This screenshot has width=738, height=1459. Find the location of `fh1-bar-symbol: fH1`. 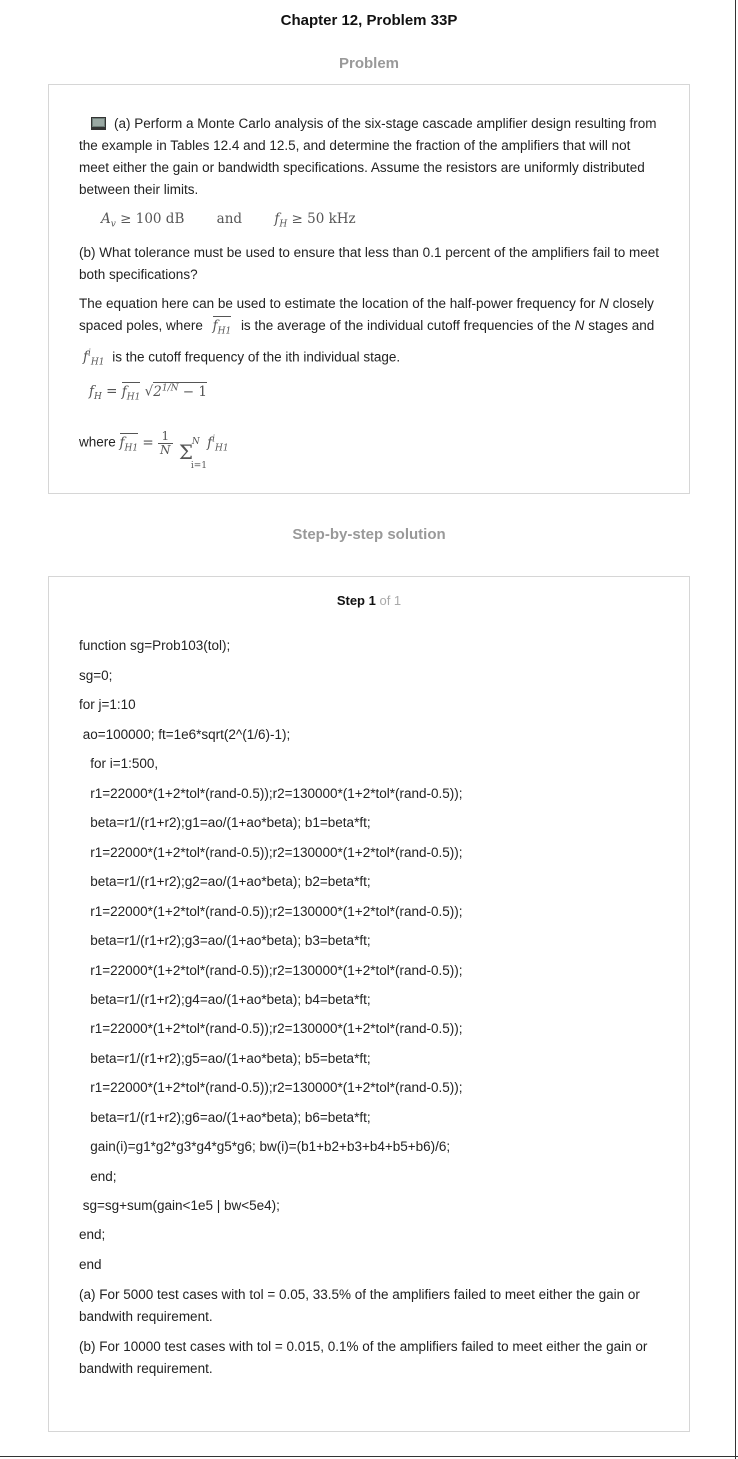

fh1-bar-symbol: fH1 is located at coordinates (222, 326).